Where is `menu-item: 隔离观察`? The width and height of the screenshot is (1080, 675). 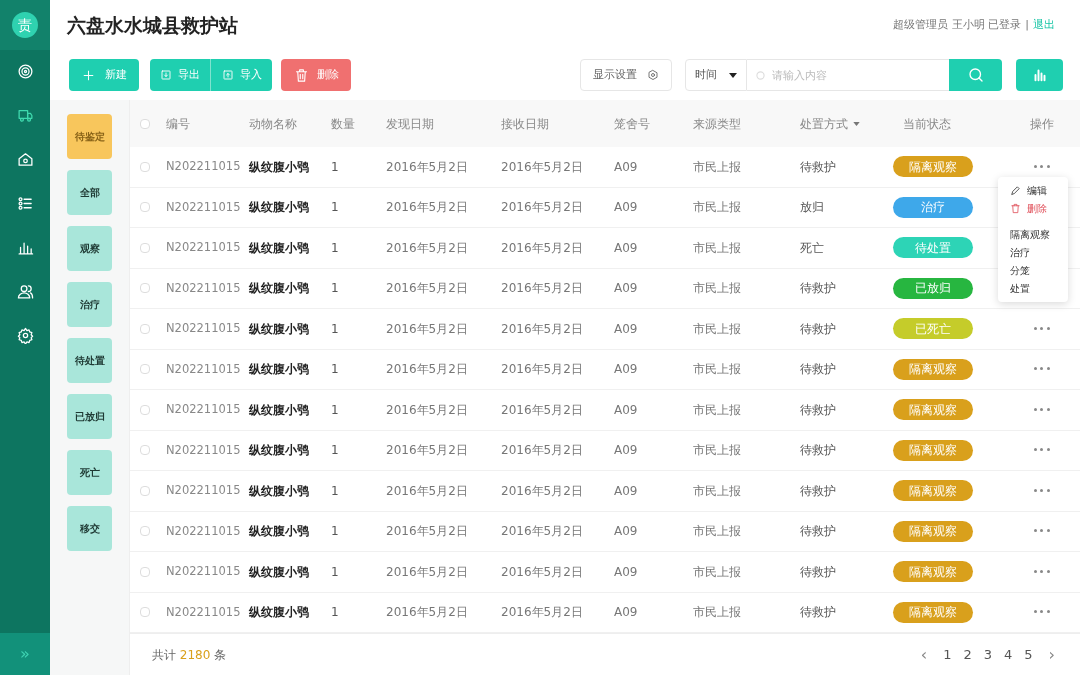 menu-item: 隔离观察 is located at coordinates (1033, 234).